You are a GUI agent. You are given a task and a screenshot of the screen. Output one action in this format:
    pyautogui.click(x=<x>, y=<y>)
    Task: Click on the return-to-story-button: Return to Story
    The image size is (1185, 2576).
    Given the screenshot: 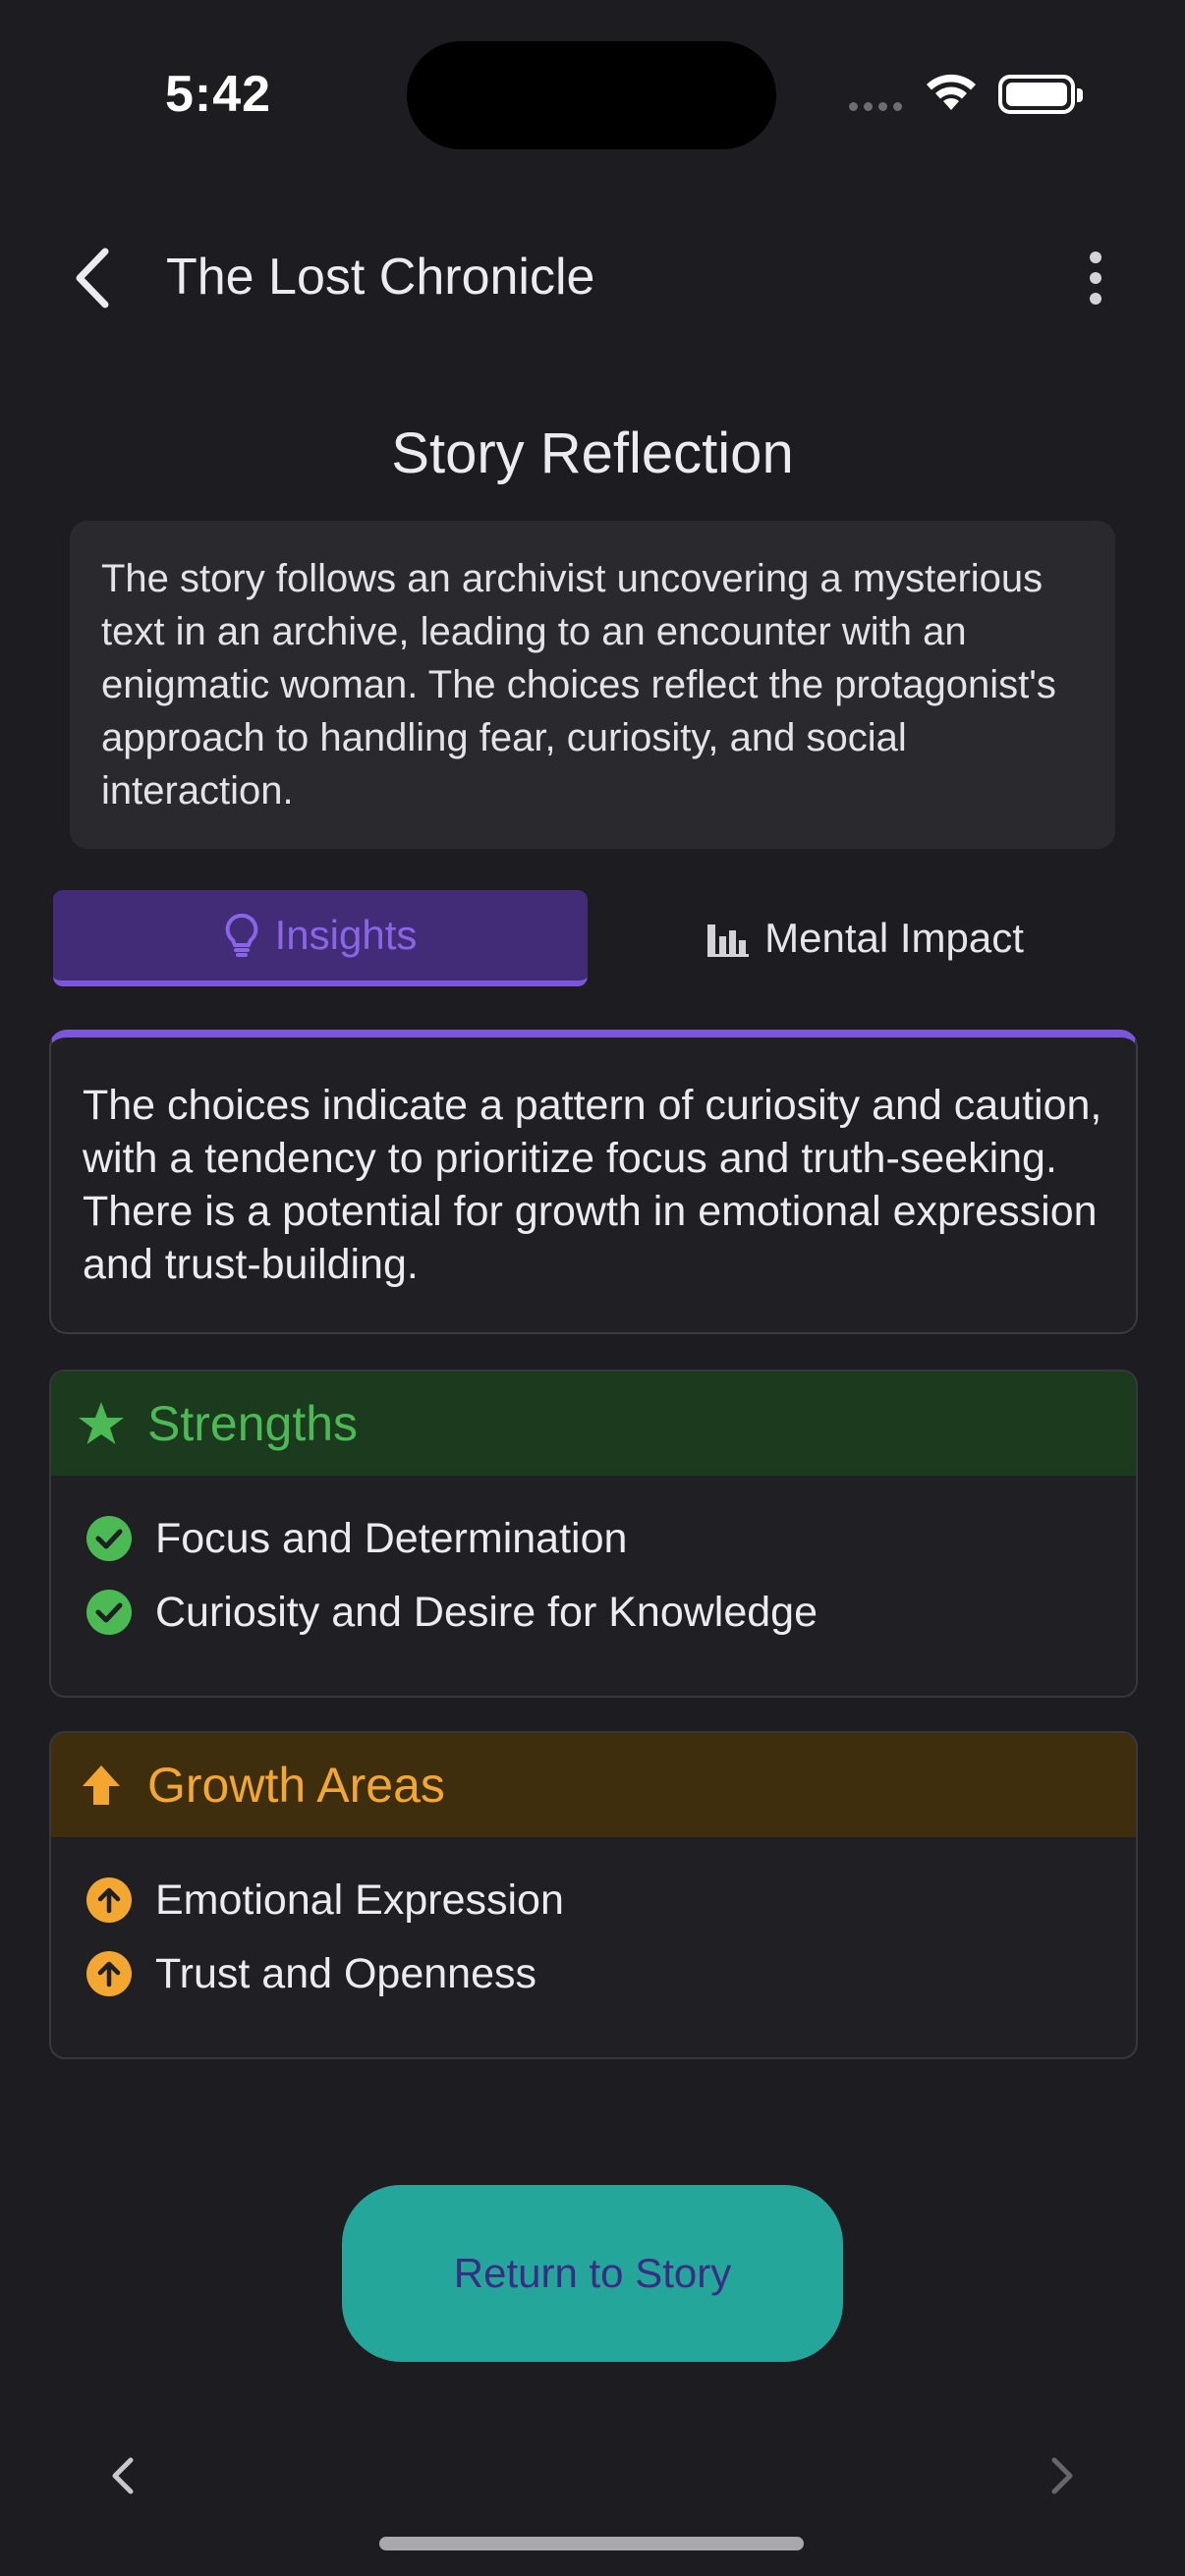 What is the action you would take?
    pyautogui.click(x=592, y=2273)
    